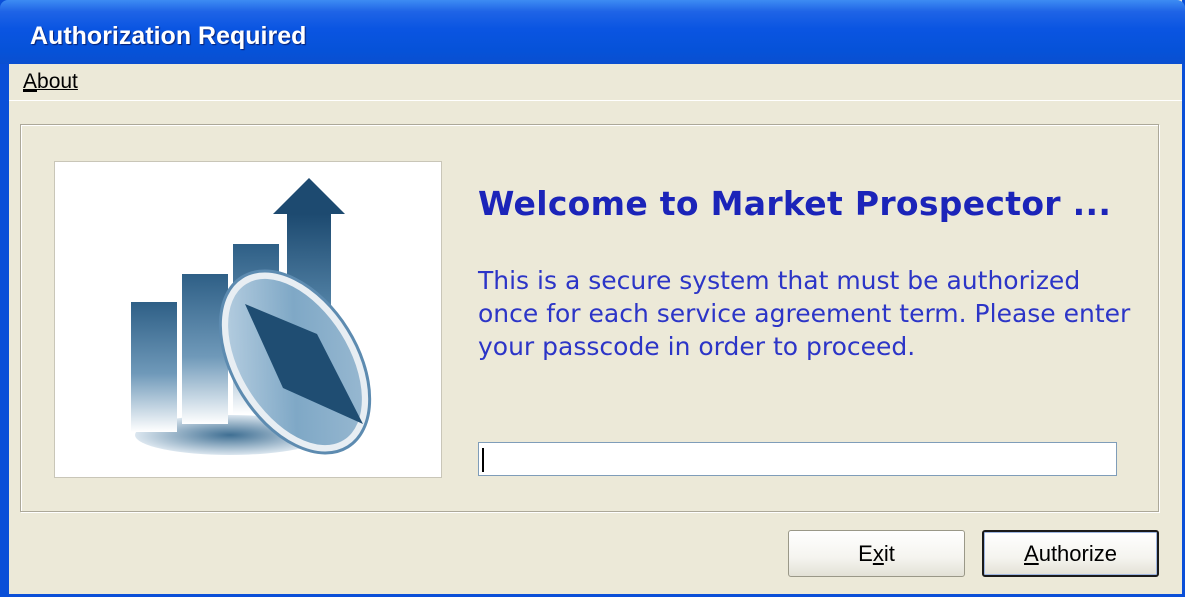 The width and height of the screenshot is (1185, 597). Describe the element at coordinates (889, 553) in the screenshot. I see `exit-label-post: it` at that location.